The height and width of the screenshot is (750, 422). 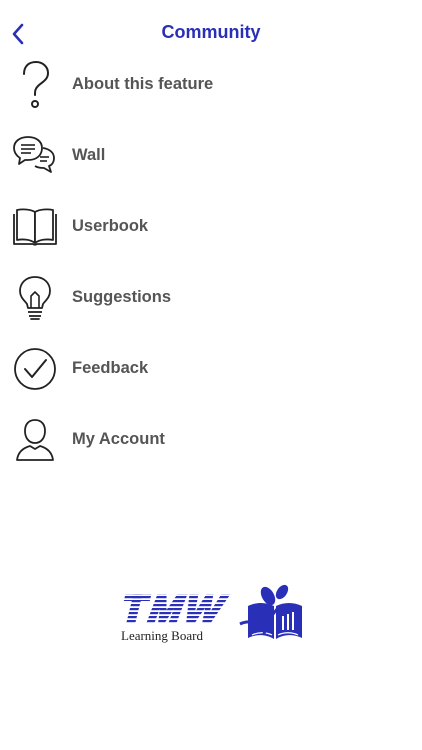 I want to click on lightbulb-icon, so click(x=35, y=298).